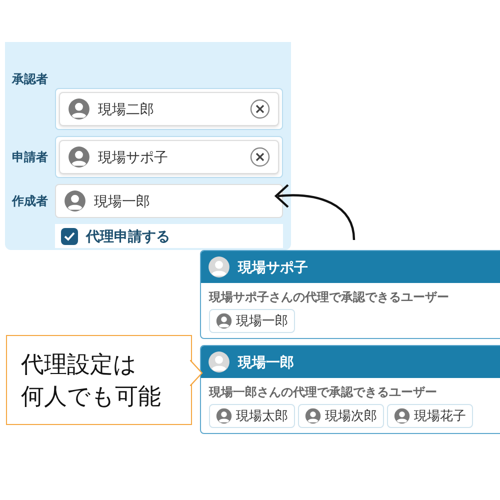  What do you see at coordinates (440, 416) in the screenshot?
I see `user-name: 現場花子` at bounding box center [440, 416].